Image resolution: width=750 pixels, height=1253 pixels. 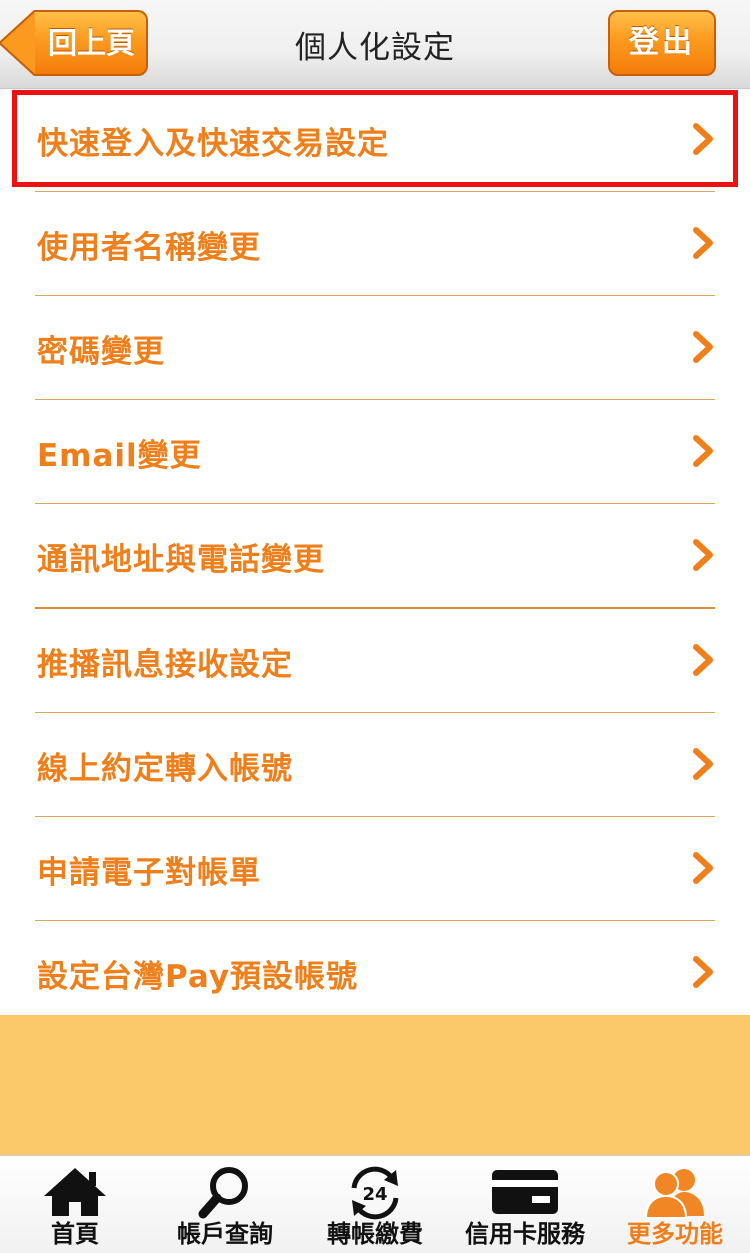 What do you see at coordinates (525, 1234) in the screenshot?
I see `tab-label: 信用卡服務` at bounding box center [525, 1234].